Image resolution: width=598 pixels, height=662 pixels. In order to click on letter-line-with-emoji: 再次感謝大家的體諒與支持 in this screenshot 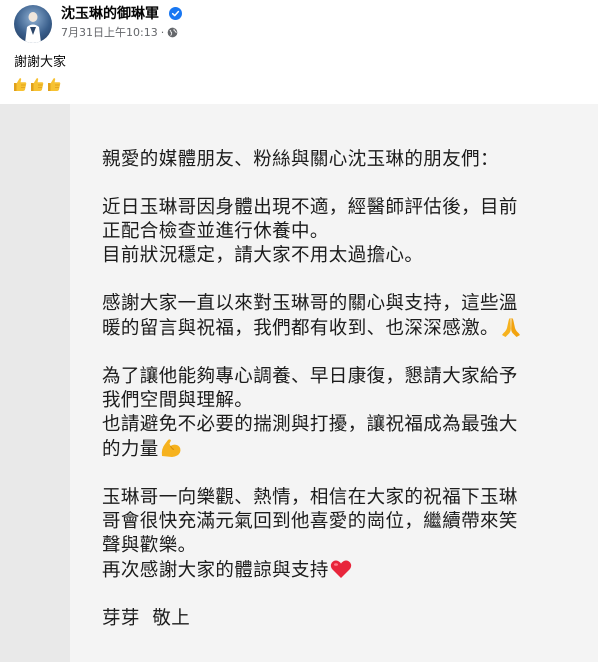, I will do `click(342, 570)`.